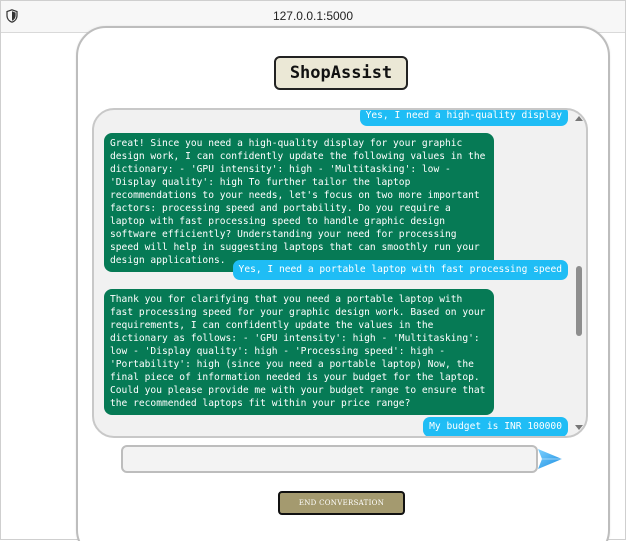 This screenshot has width=626, height=541. Describe the element at coordinates (341, 73) in the screenshot. I see `app-title: ShopAssist` at that location.